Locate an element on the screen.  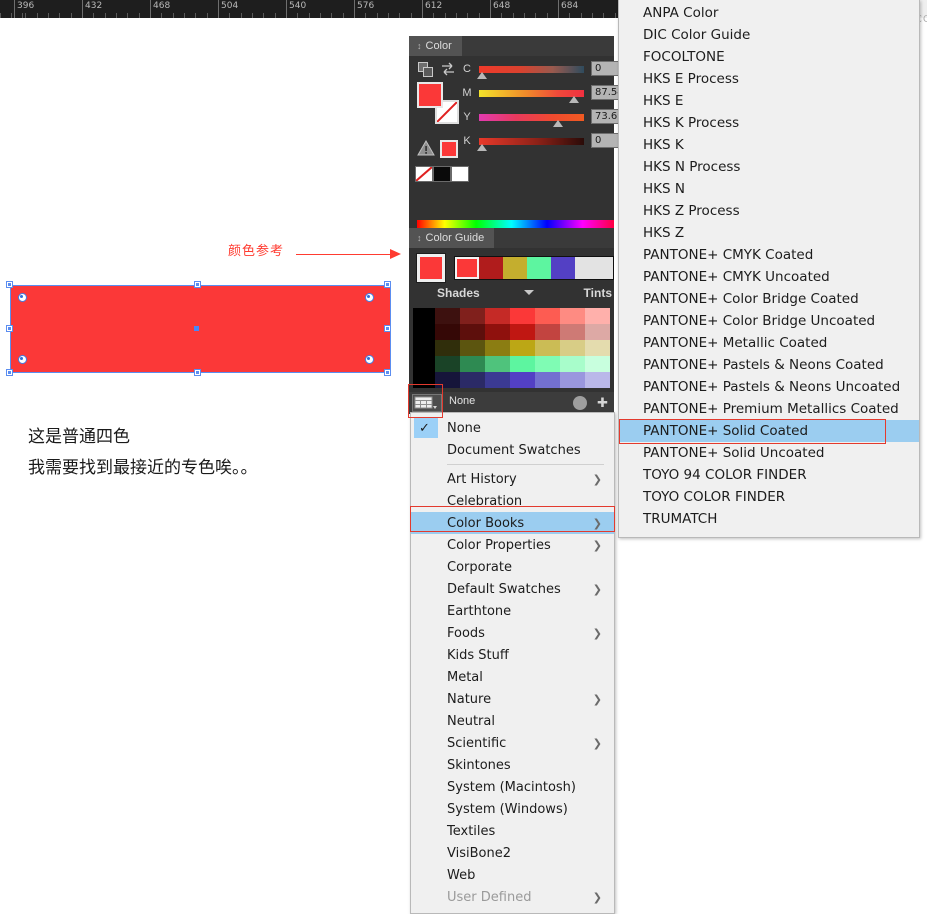
menu-item-celebration: Celebration is located at coordinates (512, 501).